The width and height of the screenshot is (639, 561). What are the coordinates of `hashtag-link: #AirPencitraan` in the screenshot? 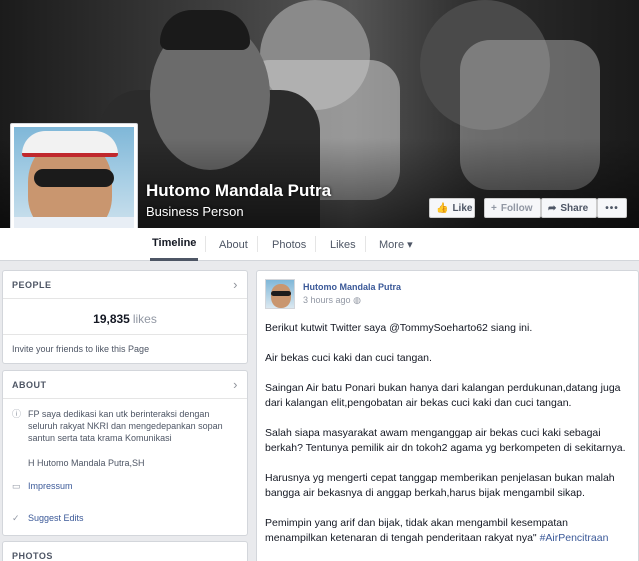 It's located at (574, 538).